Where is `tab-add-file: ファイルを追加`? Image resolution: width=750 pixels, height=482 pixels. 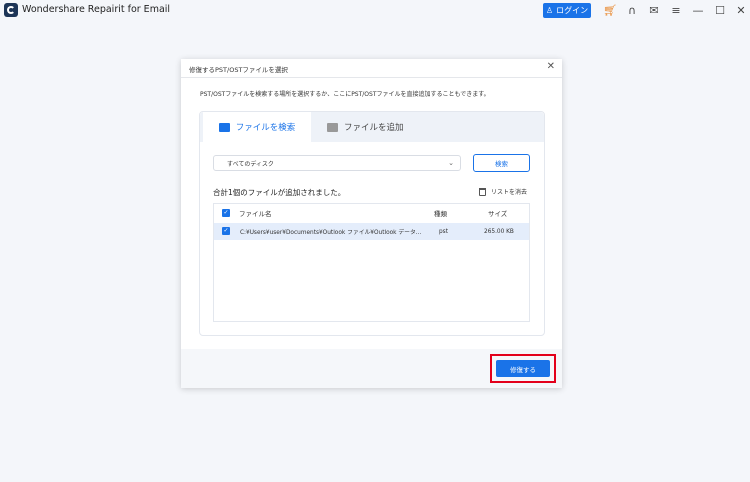
tab-add-file: ファイルを追加 is located at coordinates (365, 127).